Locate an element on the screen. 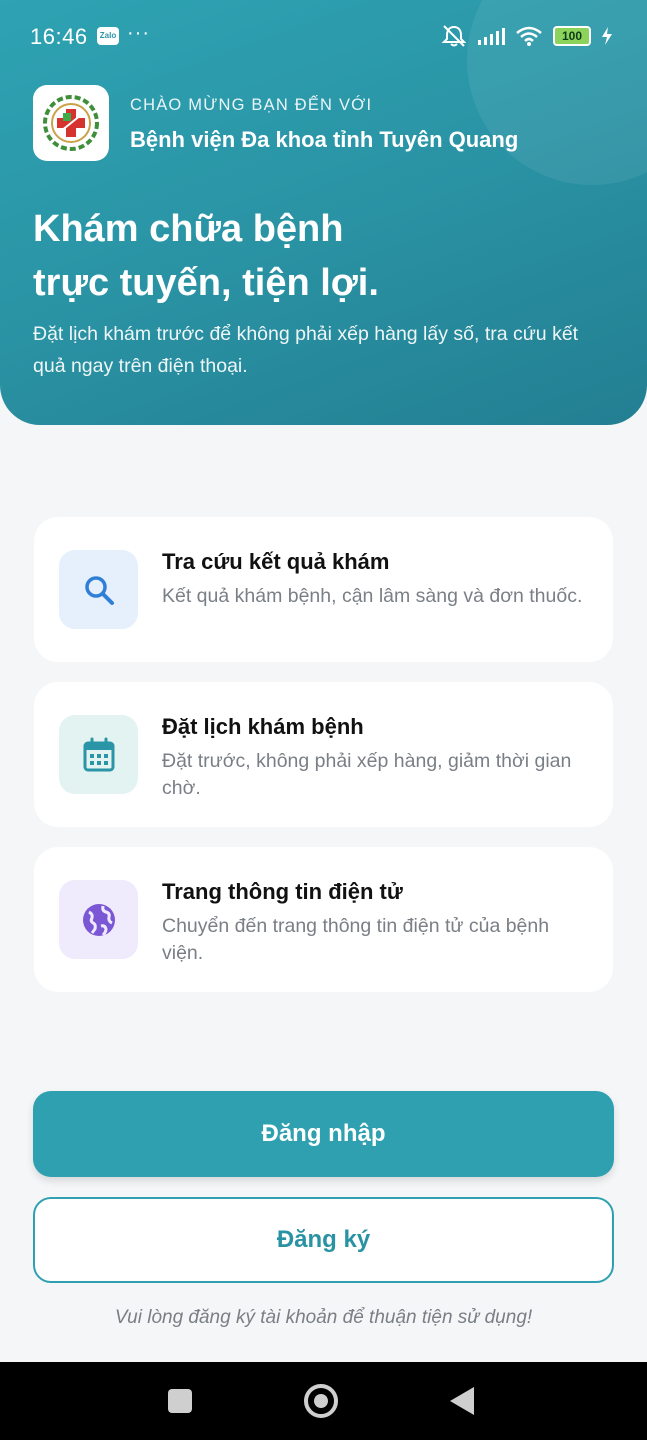 This screenshot has height=1440, width=647. card-title: Tra cứu kết quả khám is located at coordinates (276, 561).